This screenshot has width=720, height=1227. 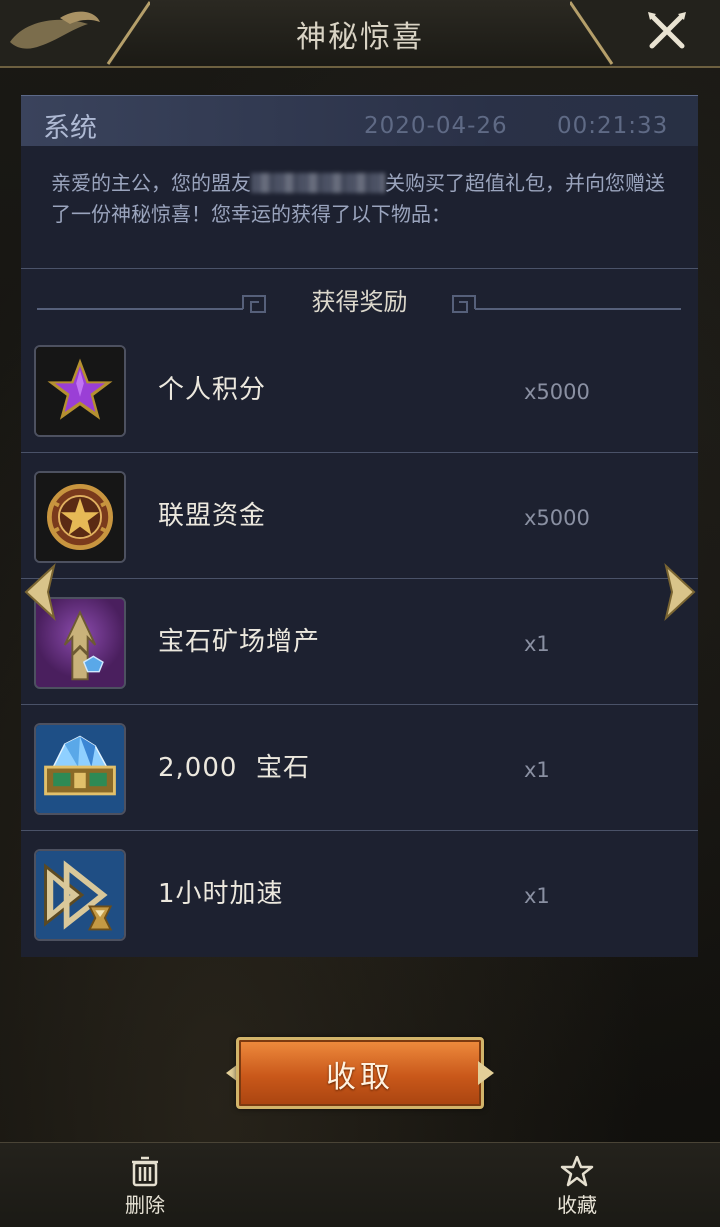 I want to click on button-cap-icon, so click(x=486, y=1073).